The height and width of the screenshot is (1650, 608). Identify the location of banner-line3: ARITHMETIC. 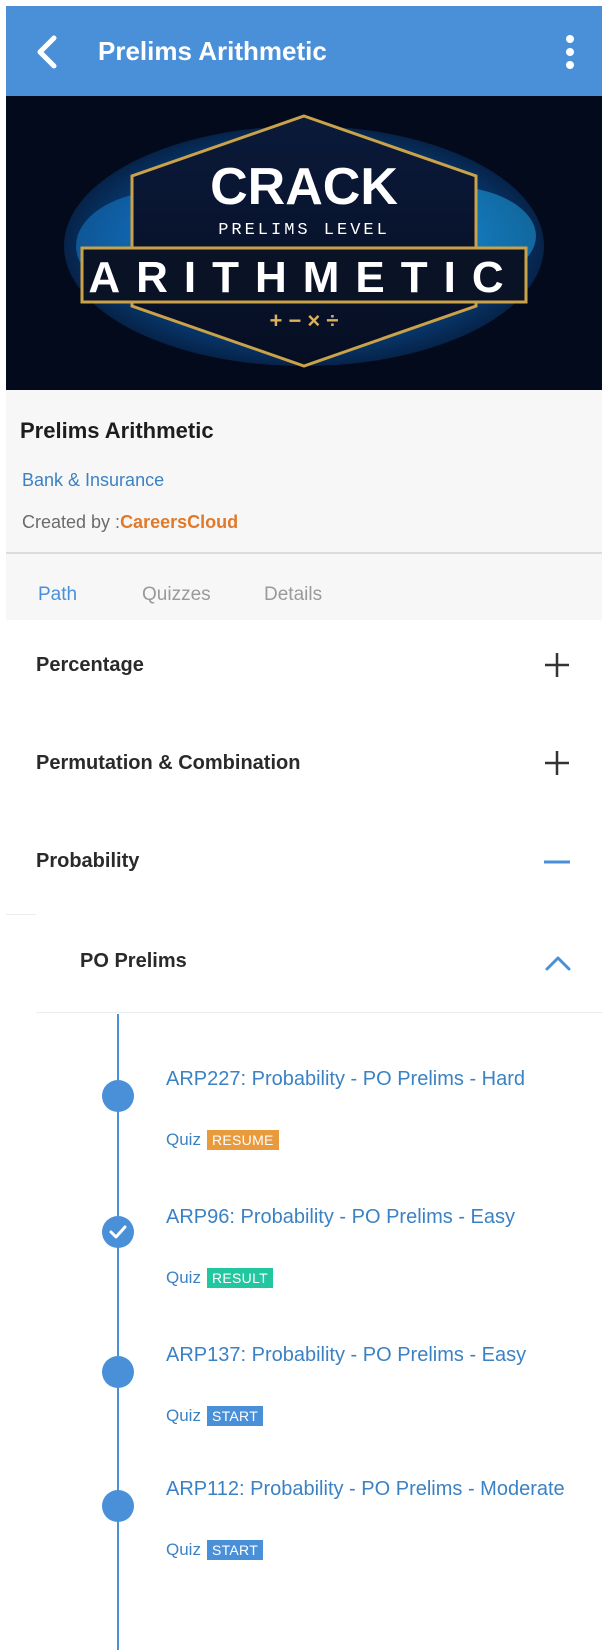
(303, 277).